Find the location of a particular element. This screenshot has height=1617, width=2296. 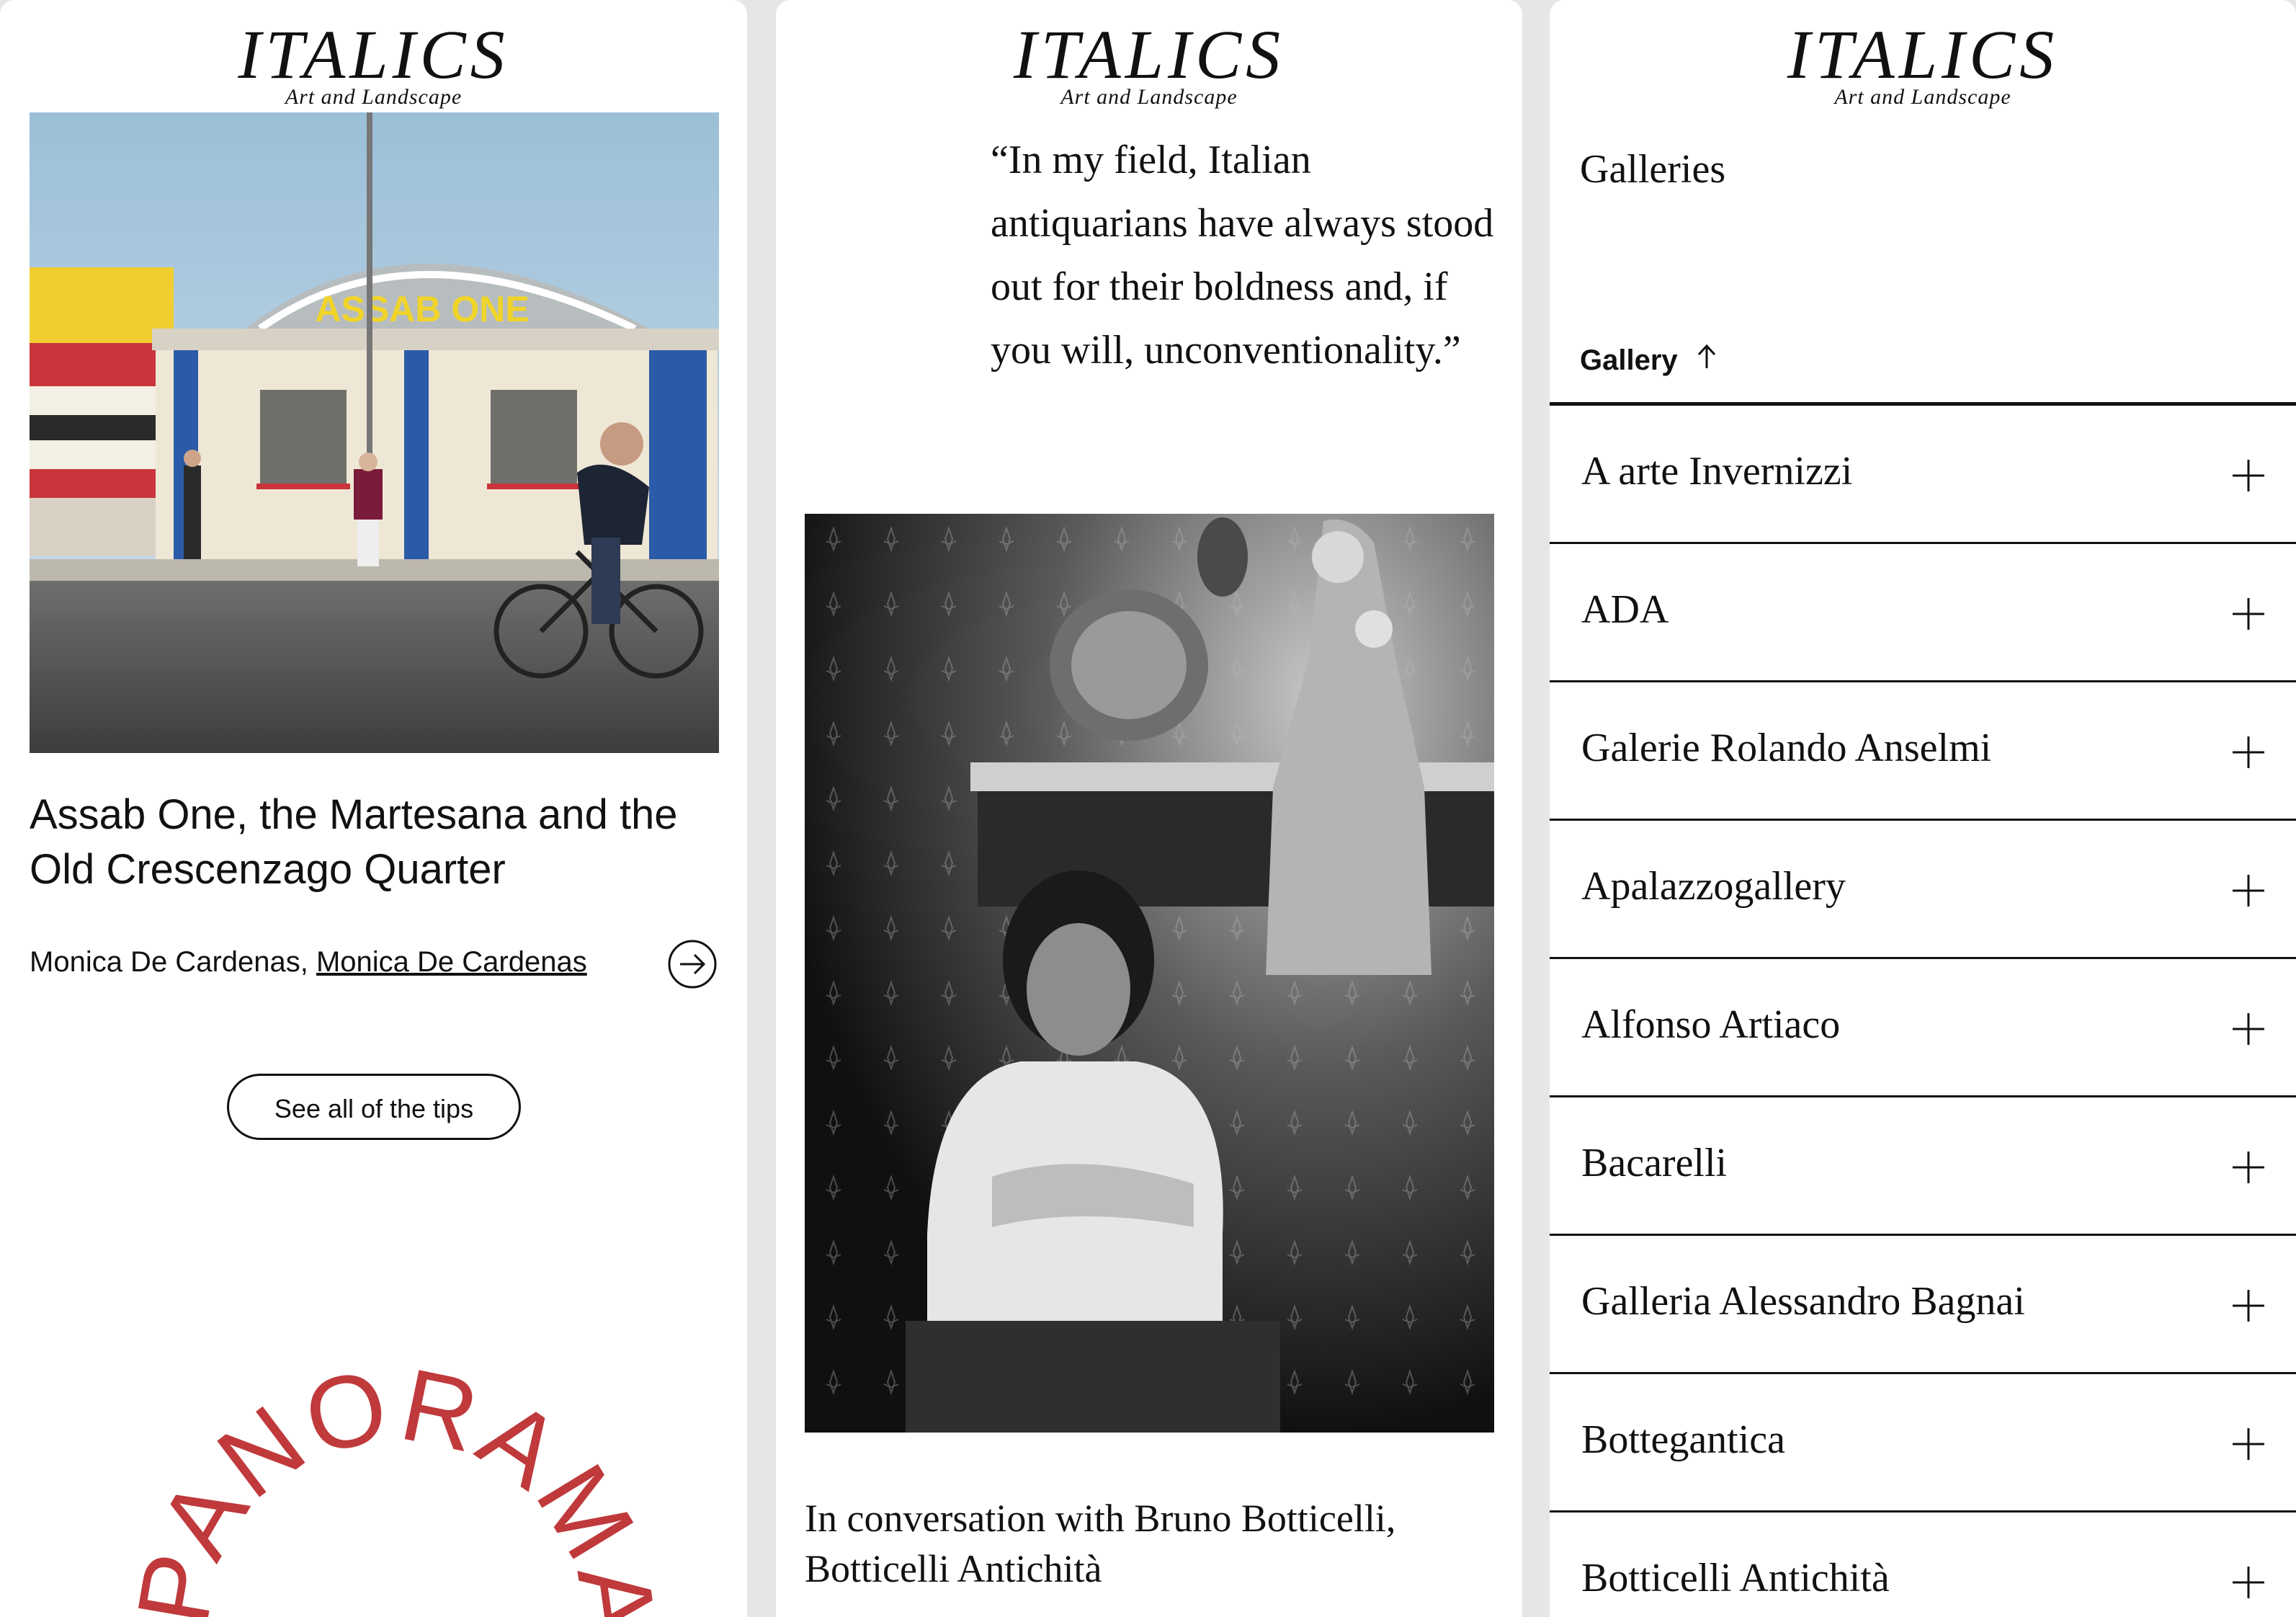

gallery-row: ADA is located at coordinates (1923, 613).